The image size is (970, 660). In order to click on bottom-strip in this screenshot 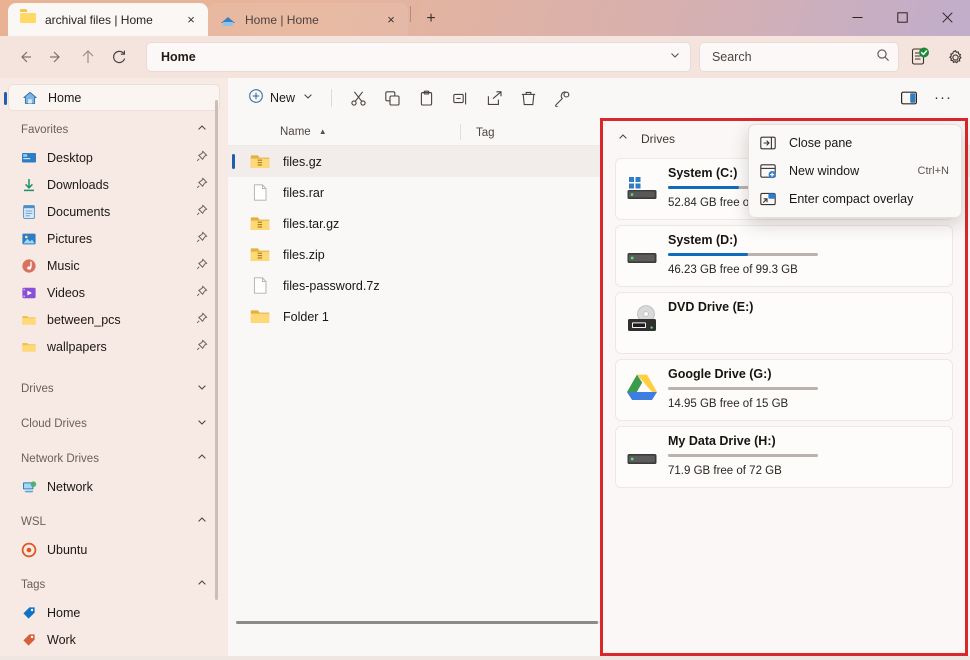, I will do `click(485, 658)`.